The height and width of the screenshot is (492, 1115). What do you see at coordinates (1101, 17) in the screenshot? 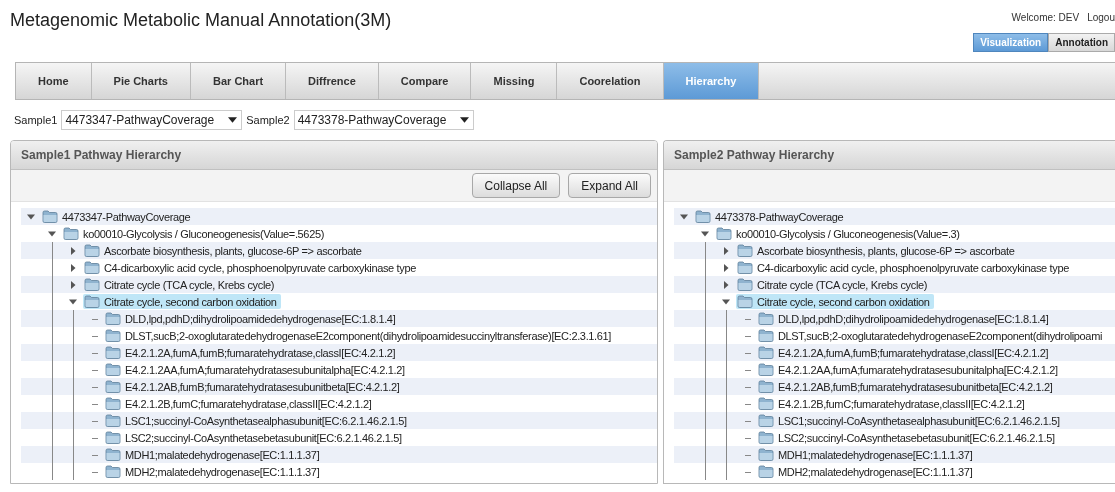
I see `logout-link: Logou` at bounding box center [1101, 17].